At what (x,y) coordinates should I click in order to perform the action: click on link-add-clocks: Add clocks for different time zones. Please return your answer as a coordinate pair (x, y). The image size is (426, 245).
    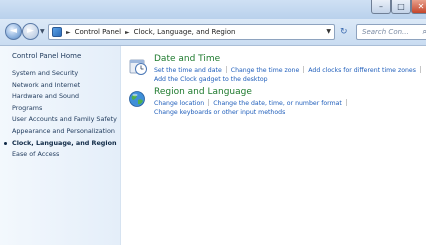
    Looking at the image, I should click on (362, 70).